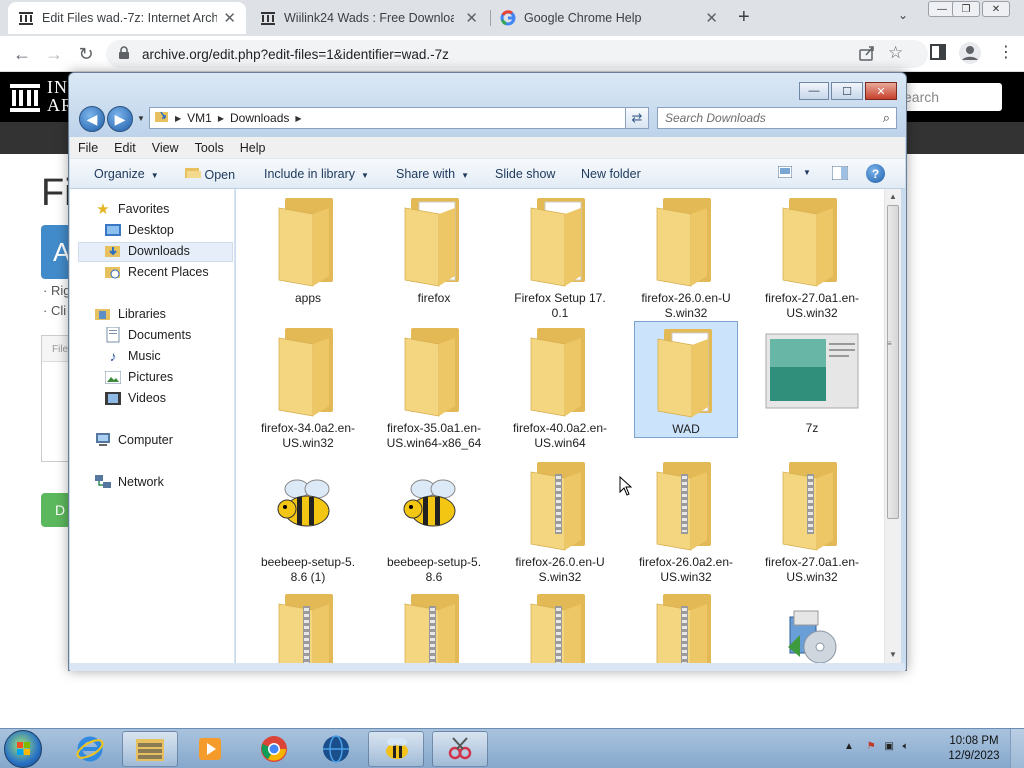  What do you see at coordinates (209, 148) in the screenshot?
I see `menu-tools: Tools` at bounding box center [209, 148].